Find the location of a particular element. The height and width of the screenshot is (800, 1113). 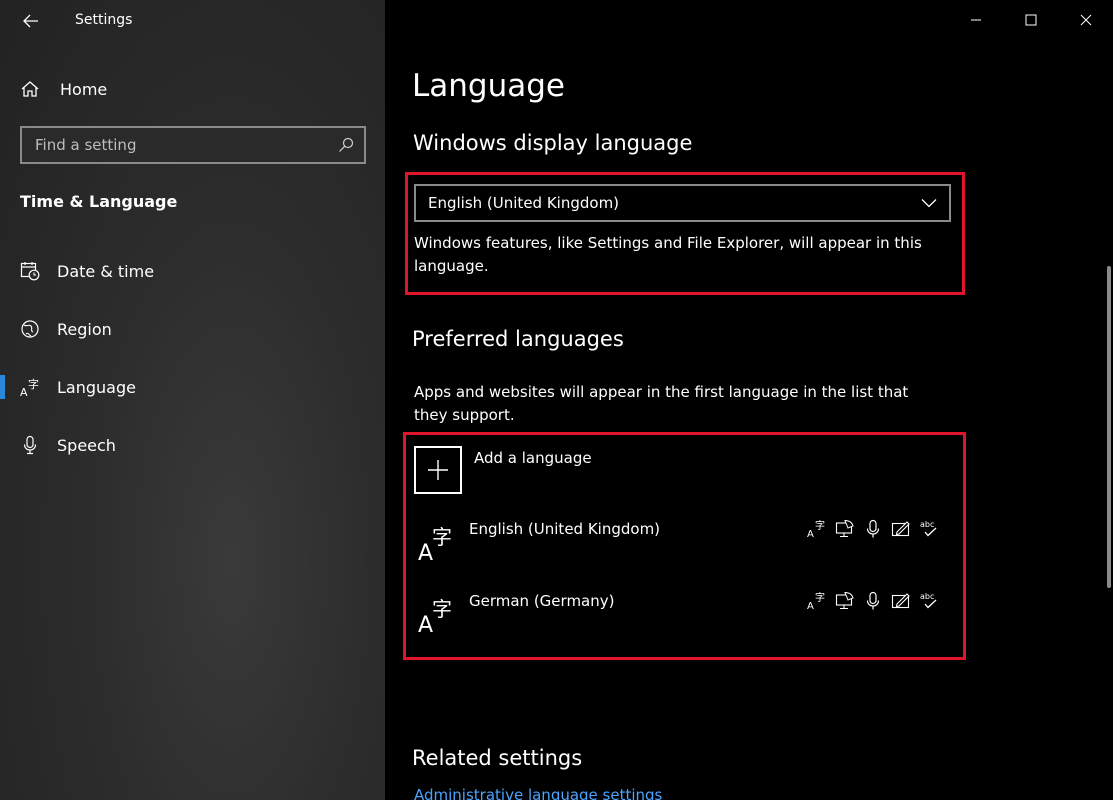

microphone-icon is located at coordinates (30, 445).